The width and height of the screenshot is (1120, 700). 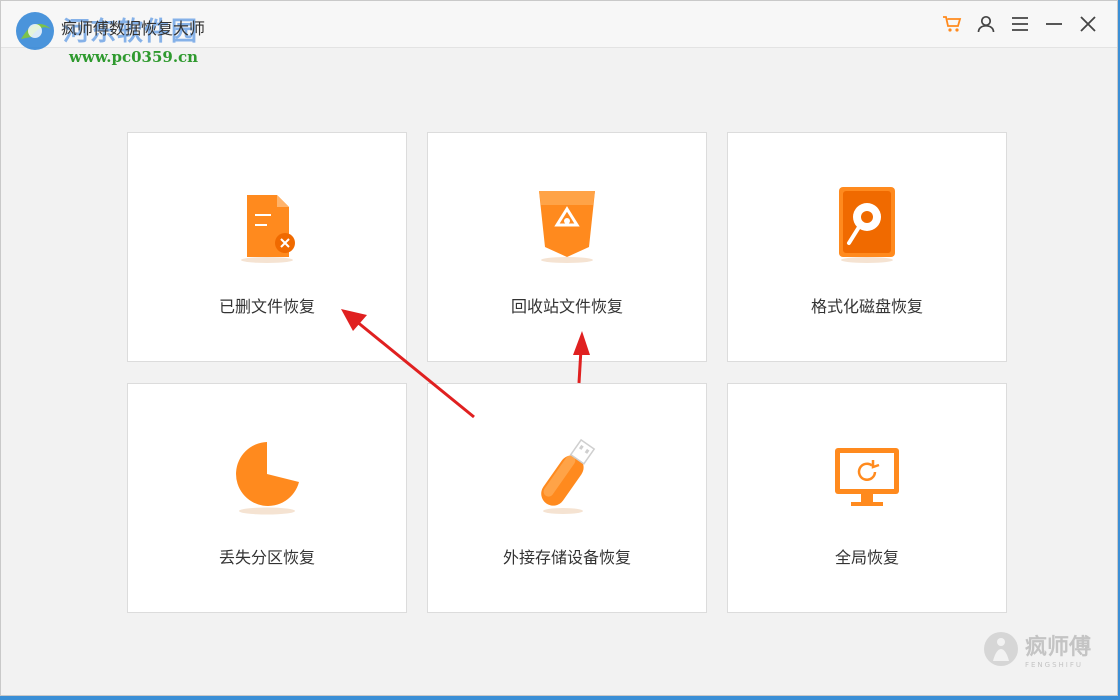 What do you see at coordinates (266, 306) in the screenshot?
I see `card-label: 已删文件恢复` at bounding box center [266, 306].